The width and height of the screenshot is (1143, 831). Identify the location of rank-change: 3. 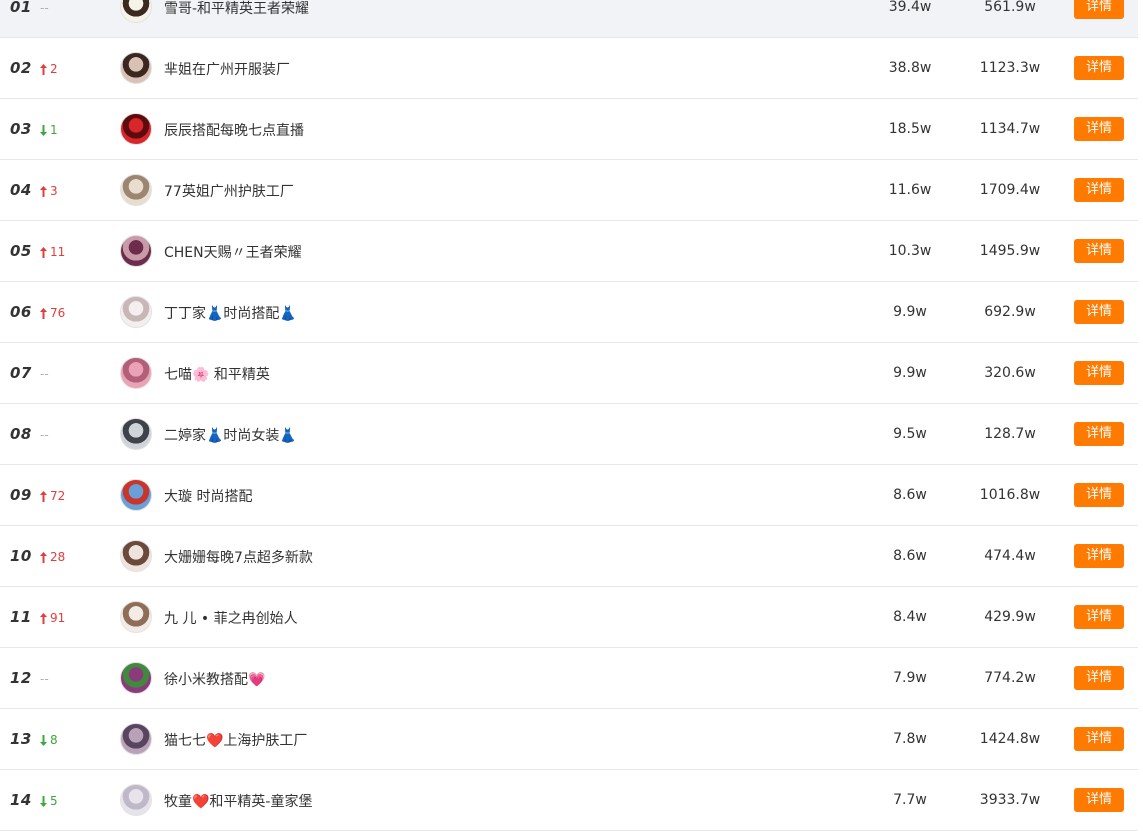
(49, 191).